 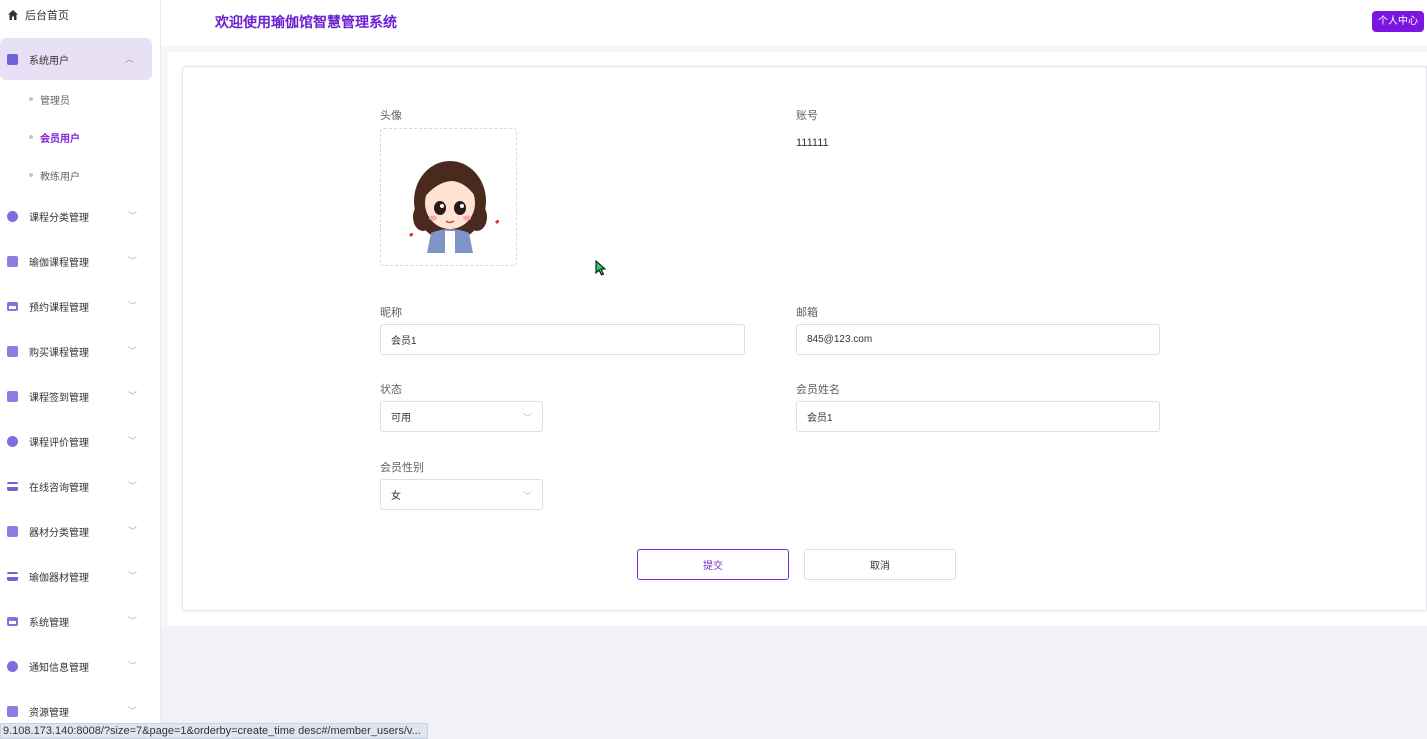 What do you see at coordinates (404, 341) in the screenshot?
I see `nickname-value: 会员1` at bounding box center [404, 341].